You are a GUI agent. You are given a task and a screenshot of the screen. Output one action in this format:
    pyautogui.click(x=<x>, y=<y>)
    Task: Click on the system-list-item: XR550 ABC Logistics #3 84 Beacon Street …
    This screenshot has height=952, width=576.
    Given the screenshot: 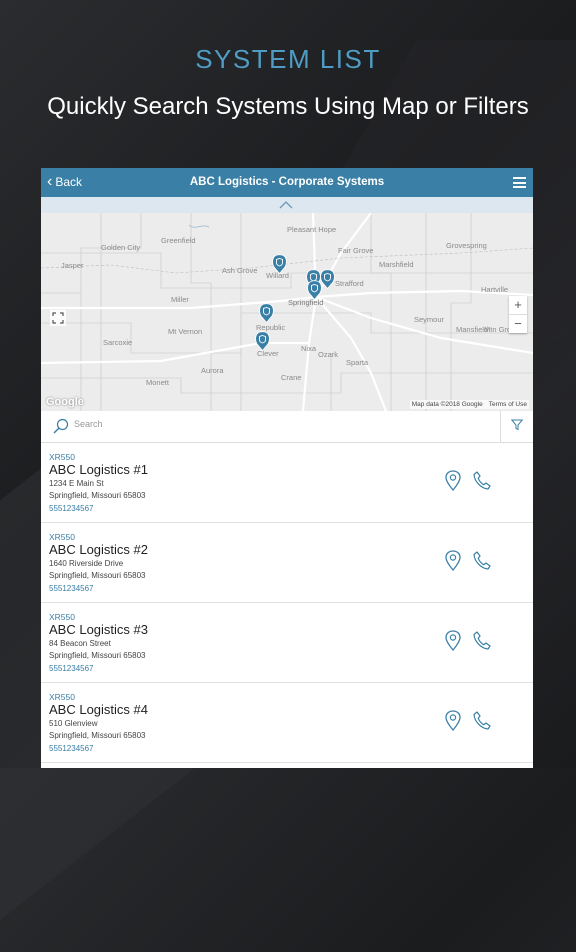 What is the action you would take?
    pyautogui.click(x=287, y=643)
    